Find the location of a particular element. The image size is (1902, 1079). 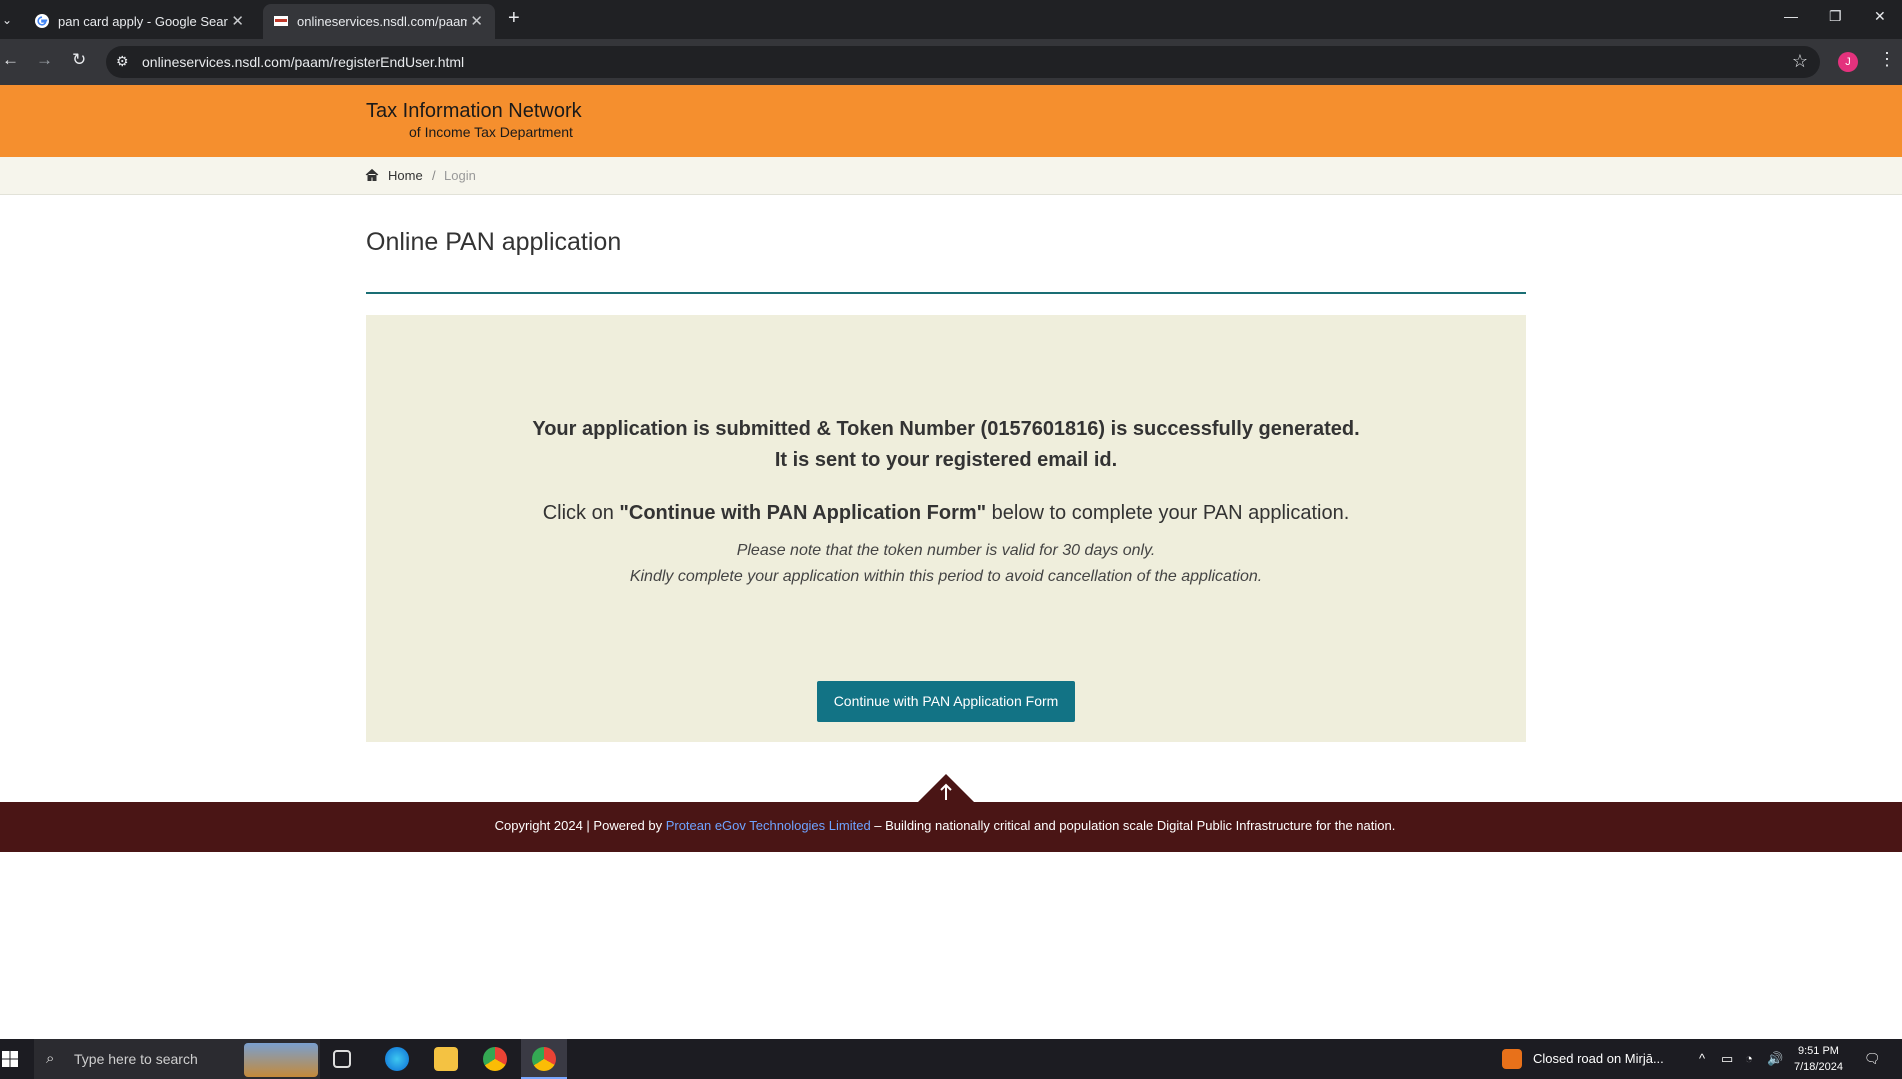

footer-copyright: Copyright 2024 | Powered by is located at coordinates (580, 825).